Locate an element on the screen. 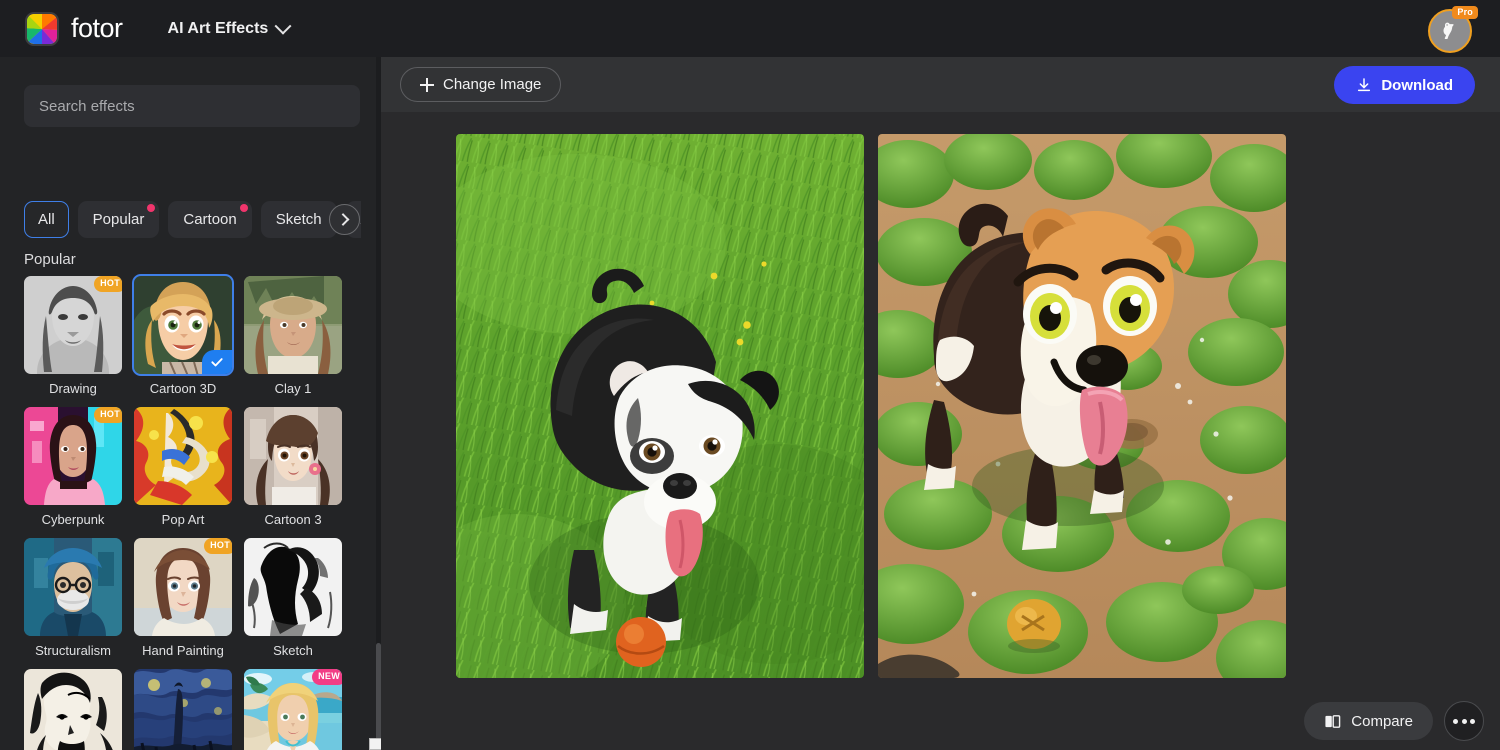 Image resolution: width=1500 pixels, height=750 pixels. compare-button: Compare is located at coordinates (1368, 721).